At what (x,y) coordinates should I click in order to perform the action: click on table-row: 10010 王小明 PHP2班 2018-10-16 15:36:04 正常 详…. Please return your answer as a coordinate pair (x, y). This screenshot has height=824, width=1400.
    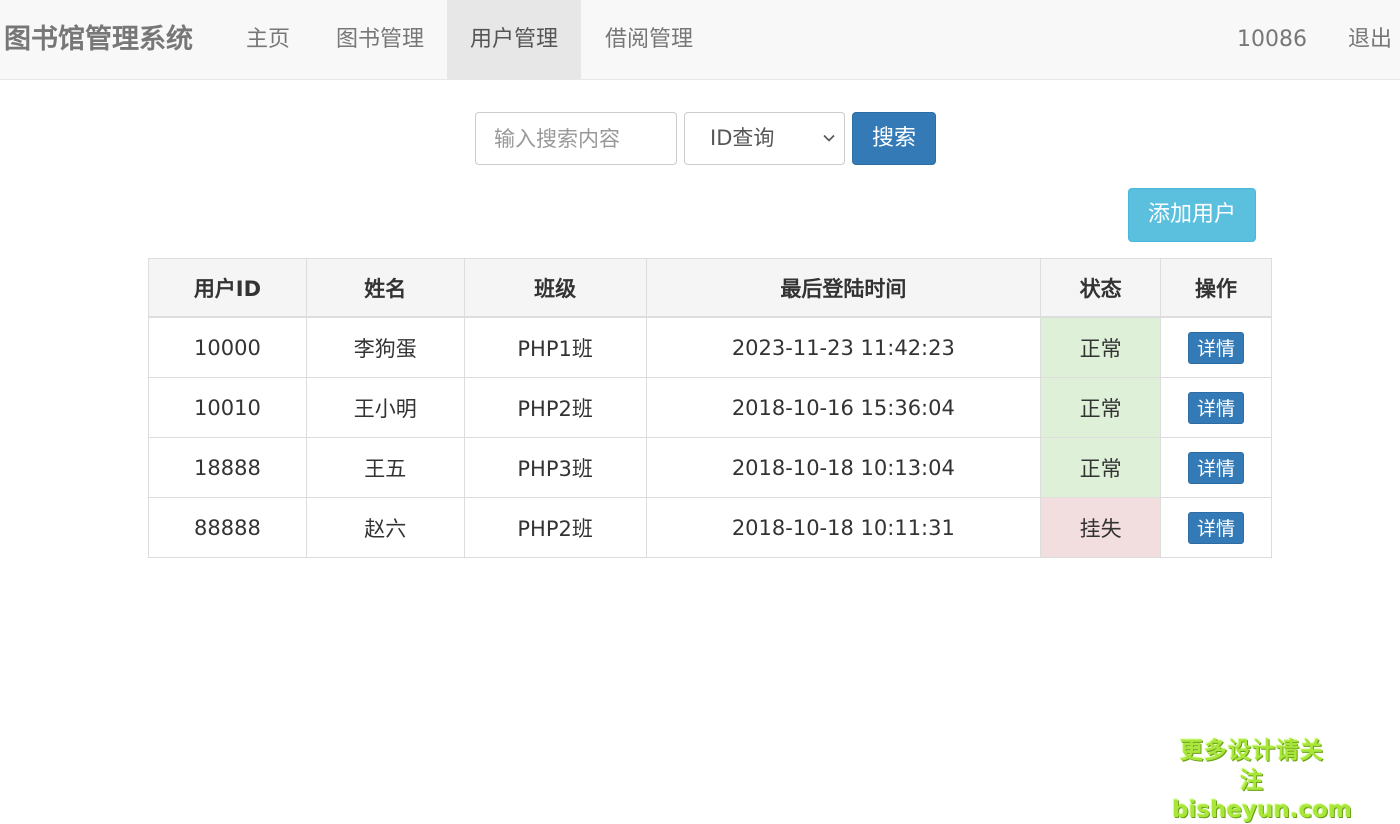
    Looking at the image, I should click on (710, 407).